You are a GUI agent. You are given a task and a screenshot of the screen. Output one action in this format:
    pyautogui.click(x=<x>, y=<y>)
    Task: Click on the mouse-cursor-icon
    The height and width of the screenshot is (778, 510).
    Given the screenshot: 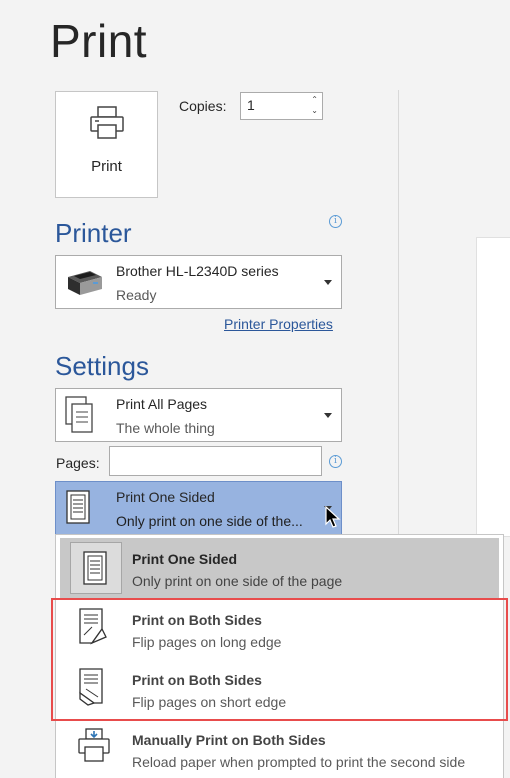 What is the action you would take?
    pyautogui.click(x=333, y=517)
    